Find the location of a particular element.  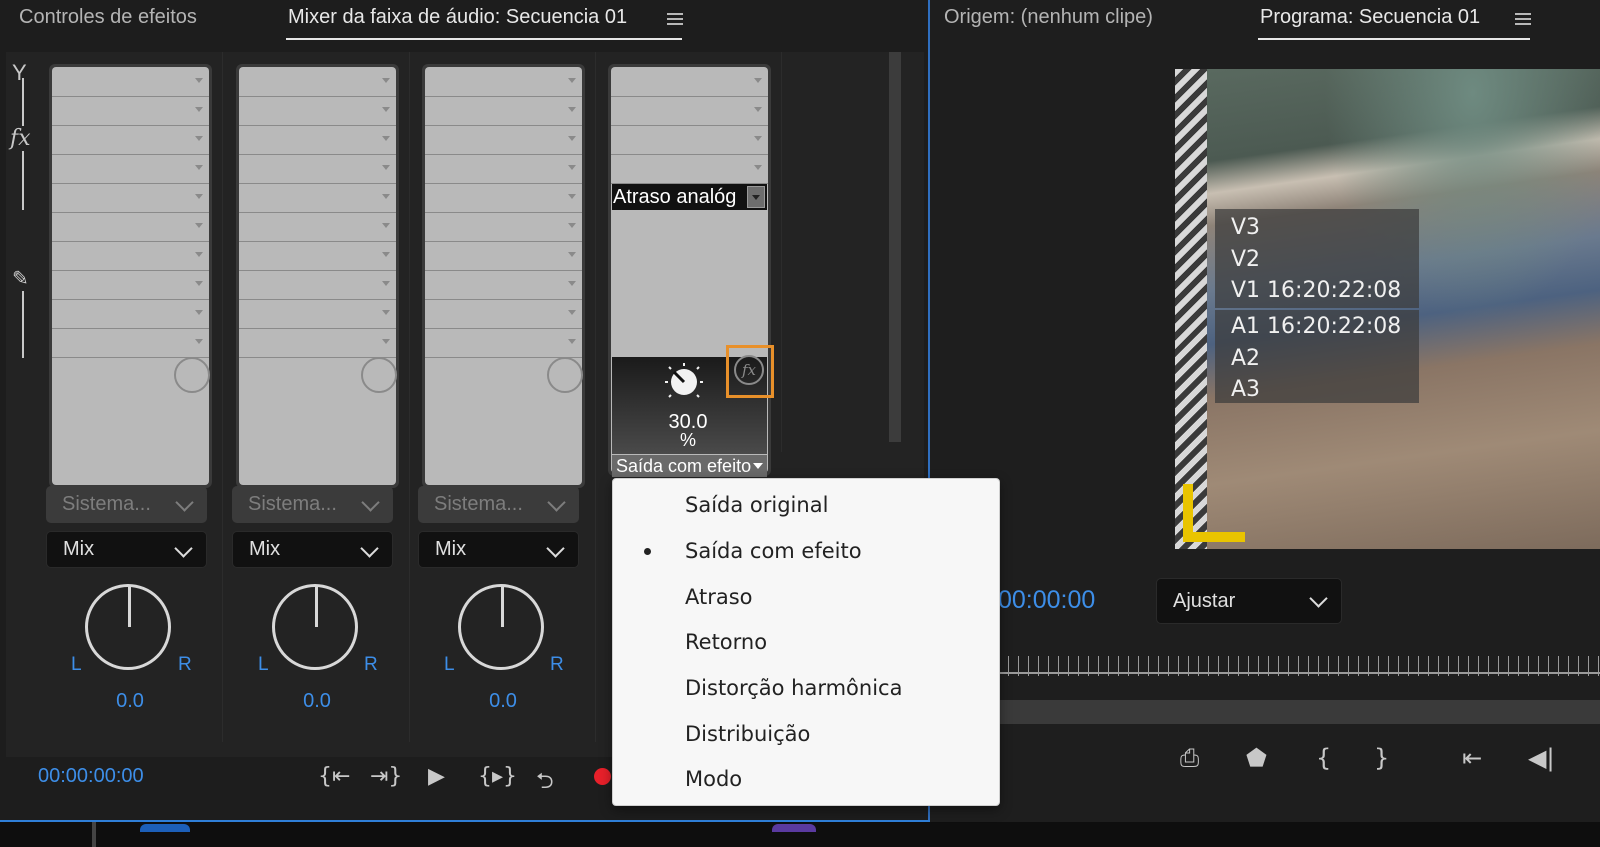

marker-icon: ⬟ is located at coordinates (1256, 758).